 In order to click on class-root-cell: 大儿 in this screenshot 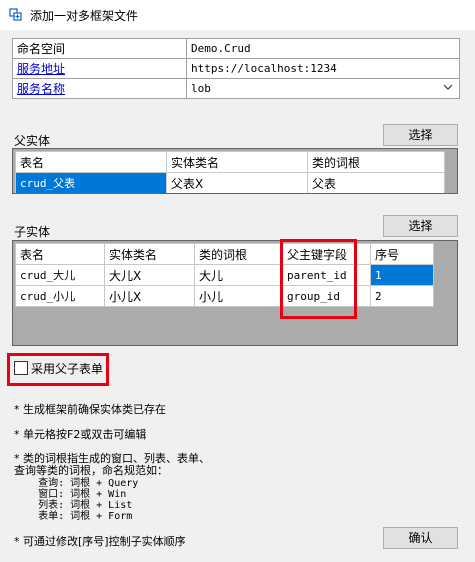, I will do `click(238, 275)`.